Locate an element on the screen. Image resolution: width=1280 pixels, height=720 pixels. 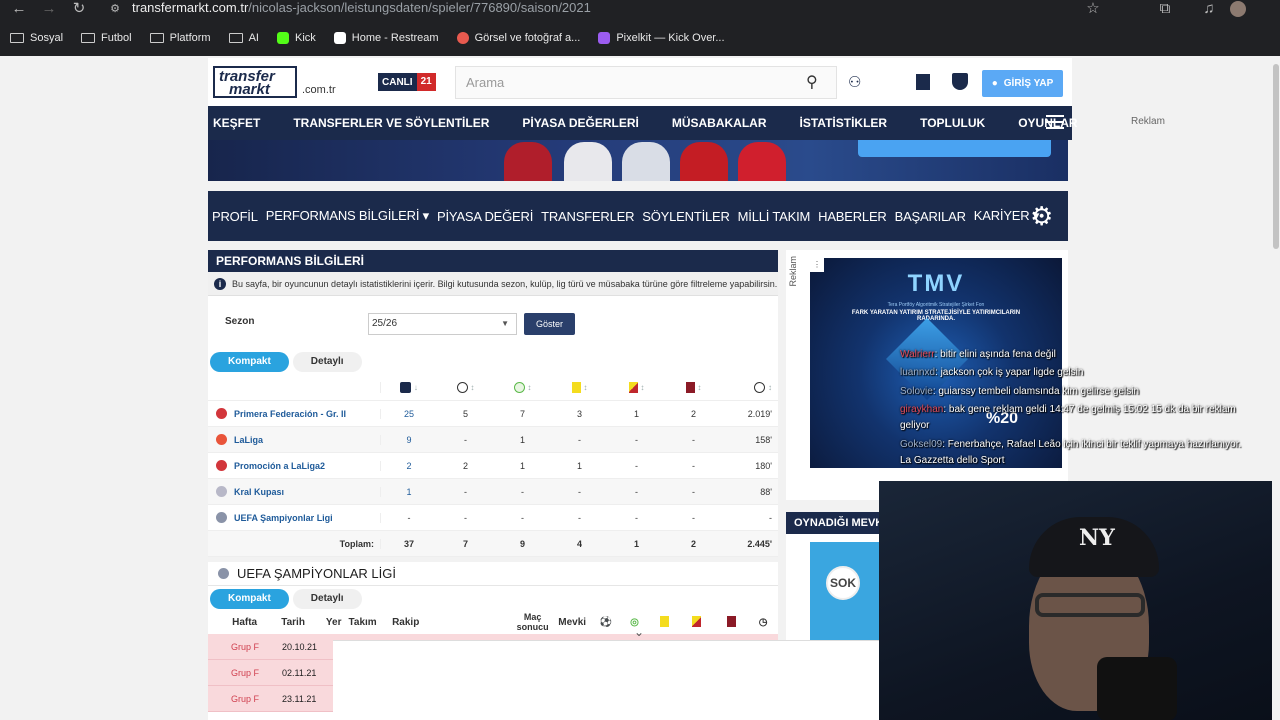
position-badge: SOK is located at coordinates (843, 583).